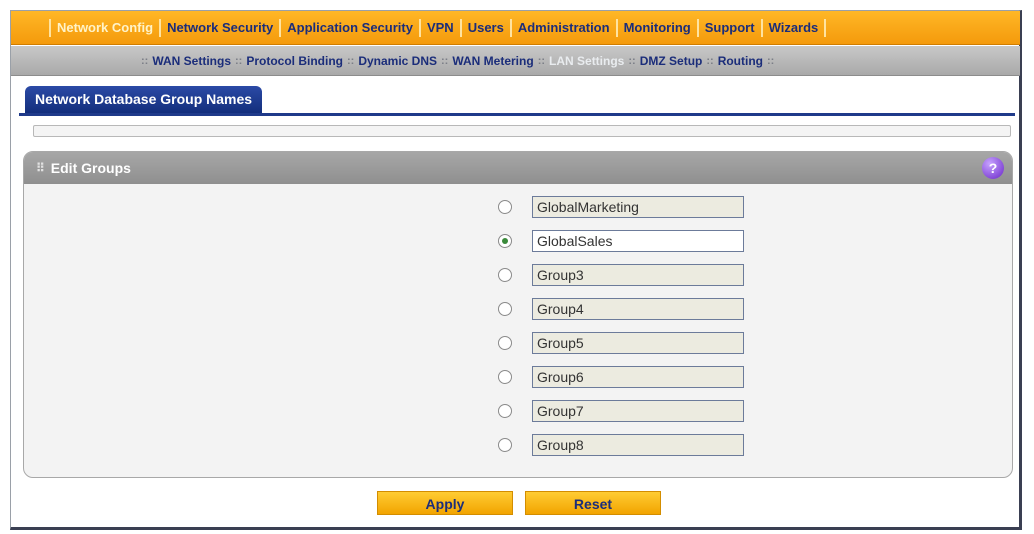 The image size is (1034, 534). Describe the element at coordinates (522, 131) in the screenshot. I see `message-bar` at that location.